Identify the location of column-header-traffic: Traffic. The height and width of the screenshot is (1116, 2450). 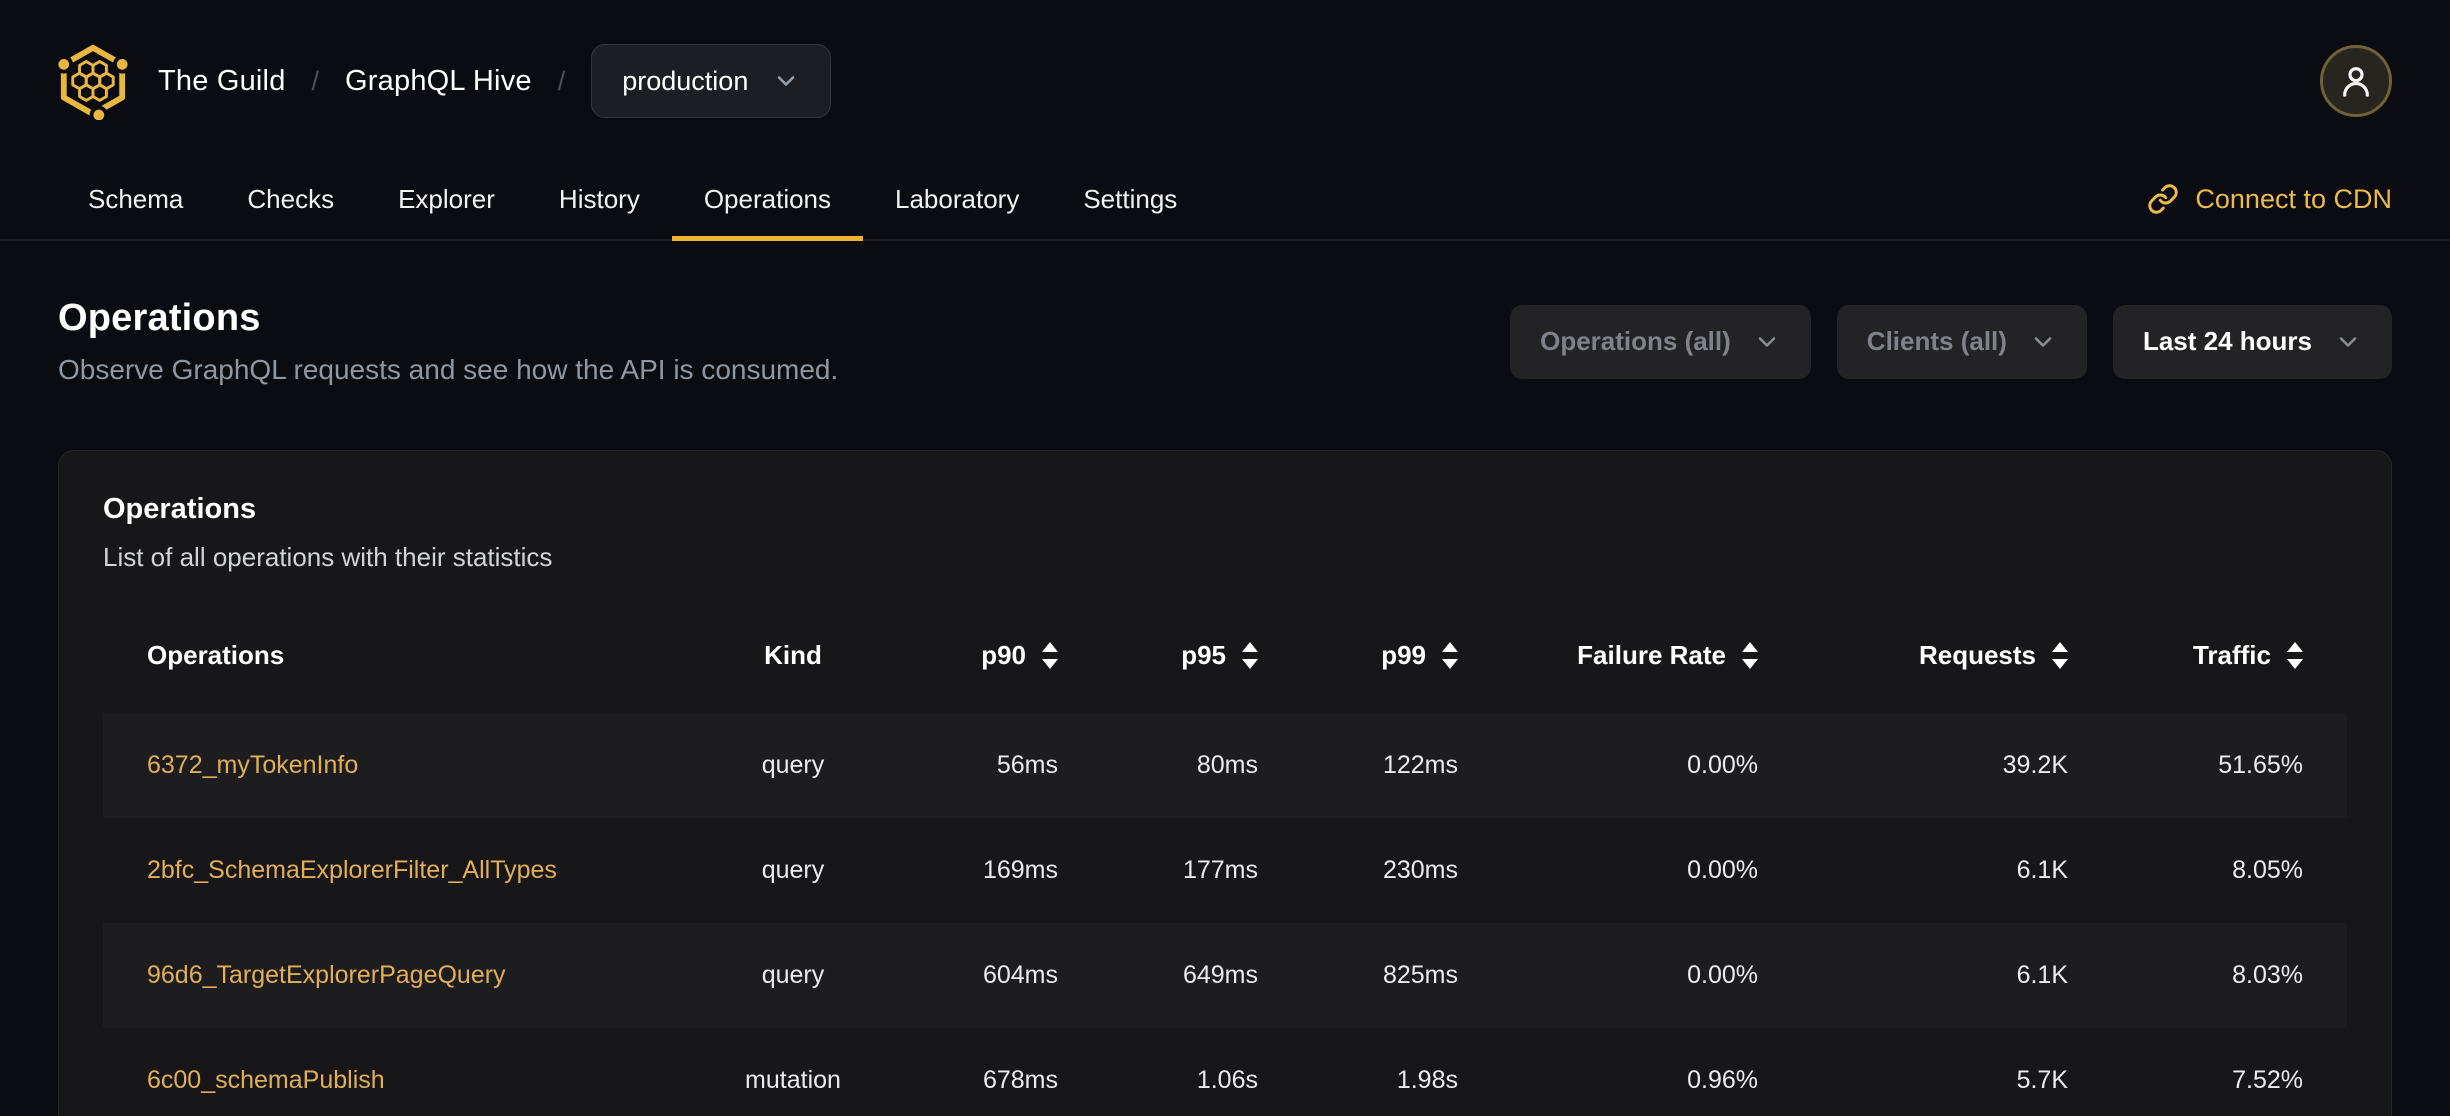
(2207, 655).